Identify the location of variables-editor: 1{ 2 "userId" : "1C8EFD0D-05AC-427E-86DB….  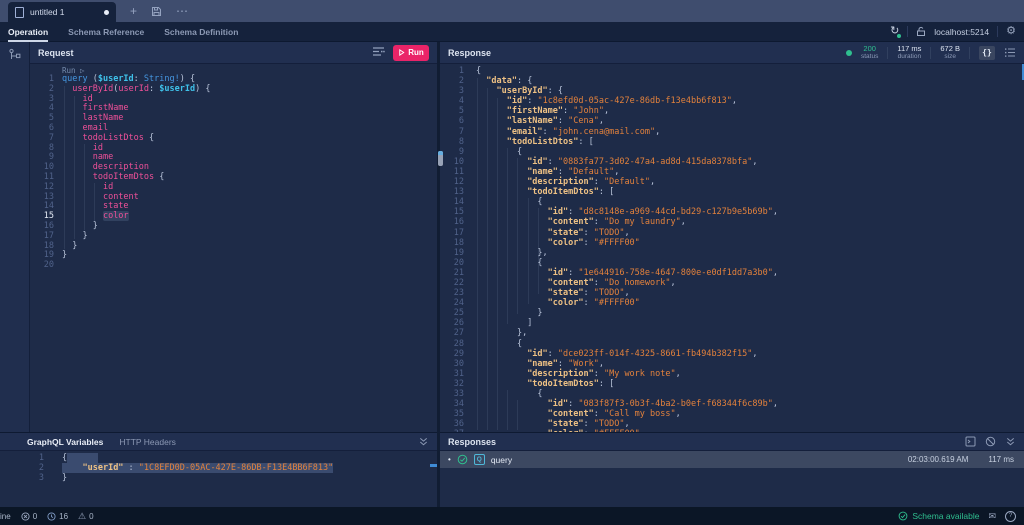
(218, 478).